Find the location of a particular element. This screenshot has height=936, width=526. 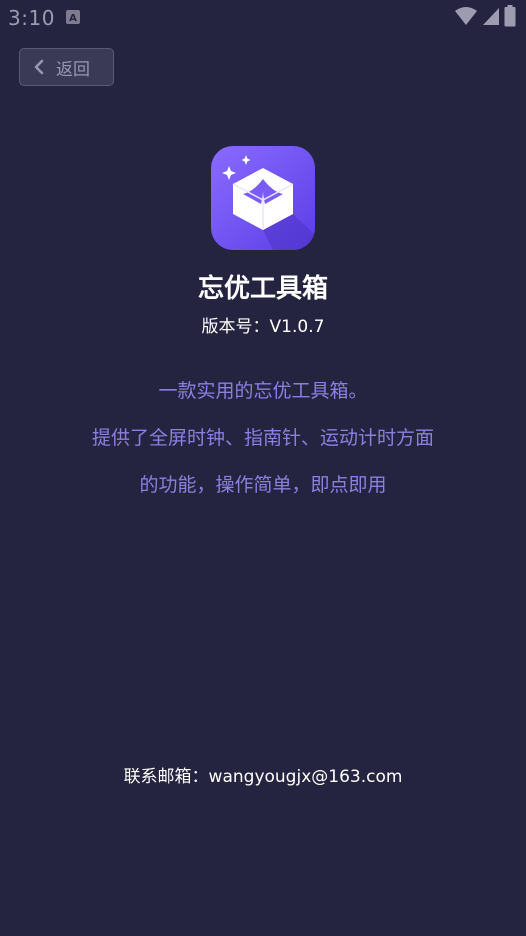

svg-text: A is located at coordinates (73, 18).